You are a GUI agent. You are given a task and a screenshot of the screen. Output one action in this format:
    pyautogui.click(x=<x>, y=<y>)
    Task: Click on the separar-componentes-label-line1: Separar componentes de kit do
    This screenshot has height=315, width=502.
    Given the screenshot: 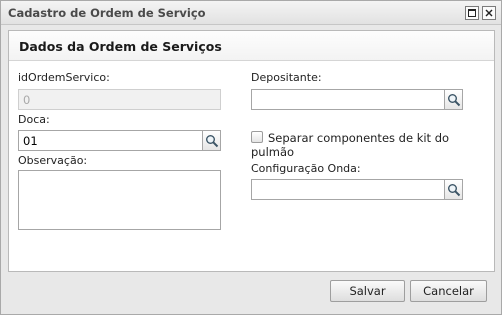 What is the action you would take?
    pyautogui.click(x=359, y=138)
    